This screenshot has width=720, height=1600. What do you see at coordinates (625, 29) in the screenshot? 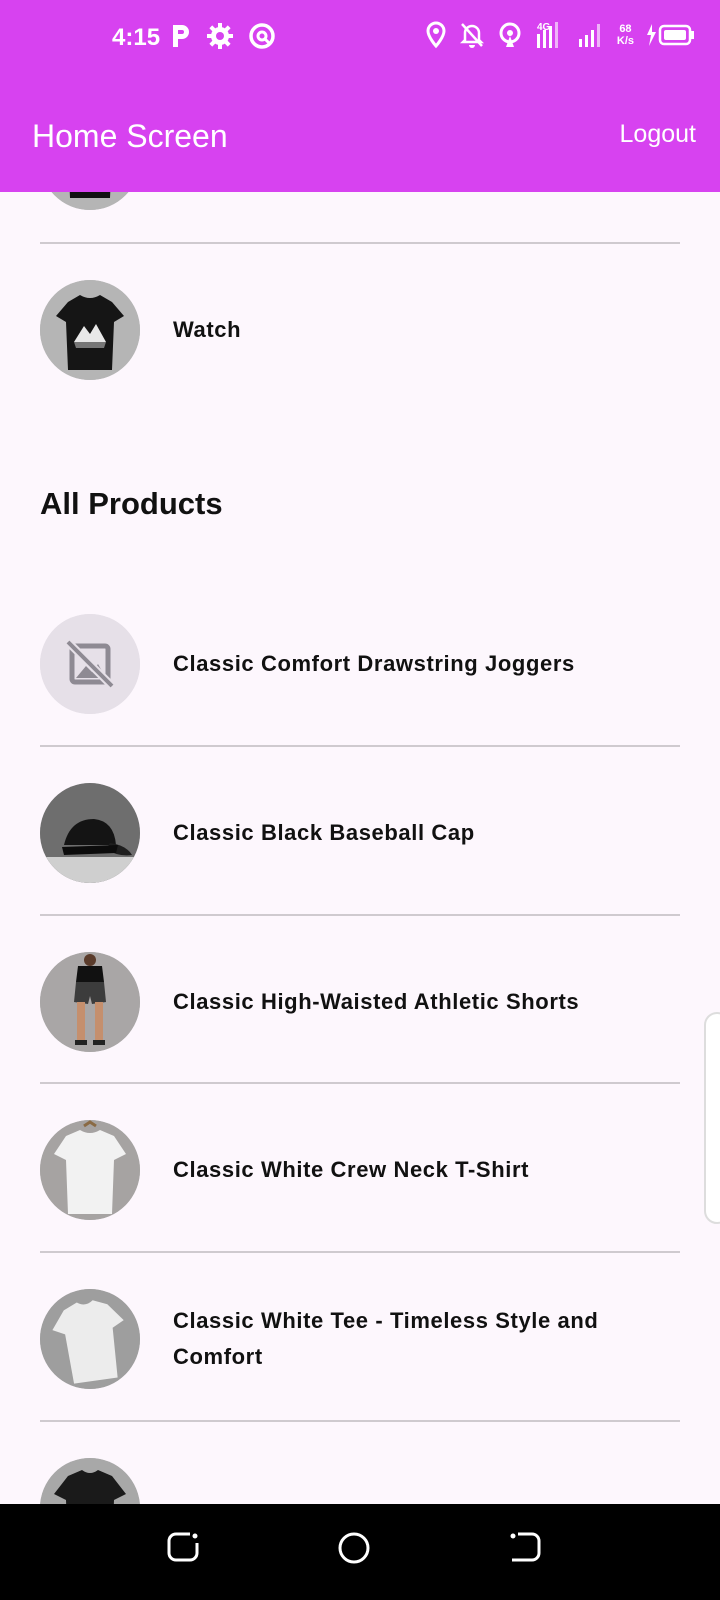
I see `net-speed-value: 68` at bounding box center [625, 29].